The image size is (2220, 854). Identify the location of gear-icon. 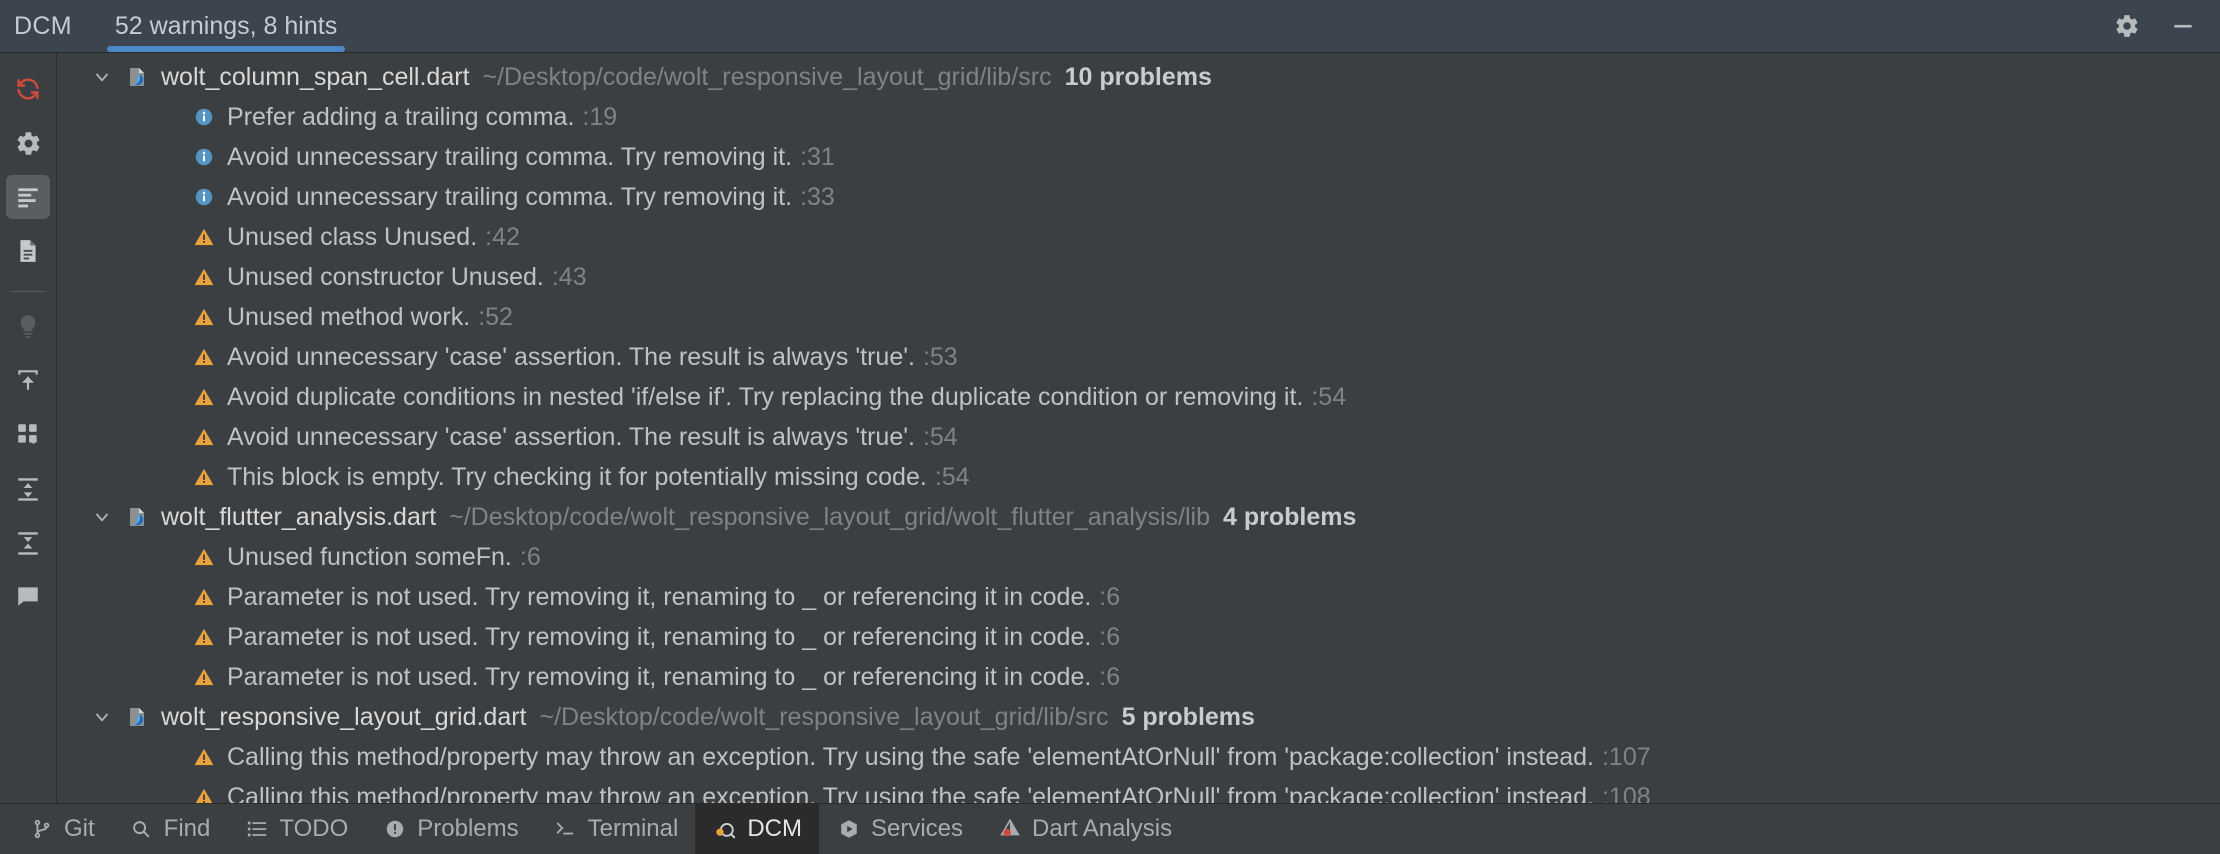
(28, 143).